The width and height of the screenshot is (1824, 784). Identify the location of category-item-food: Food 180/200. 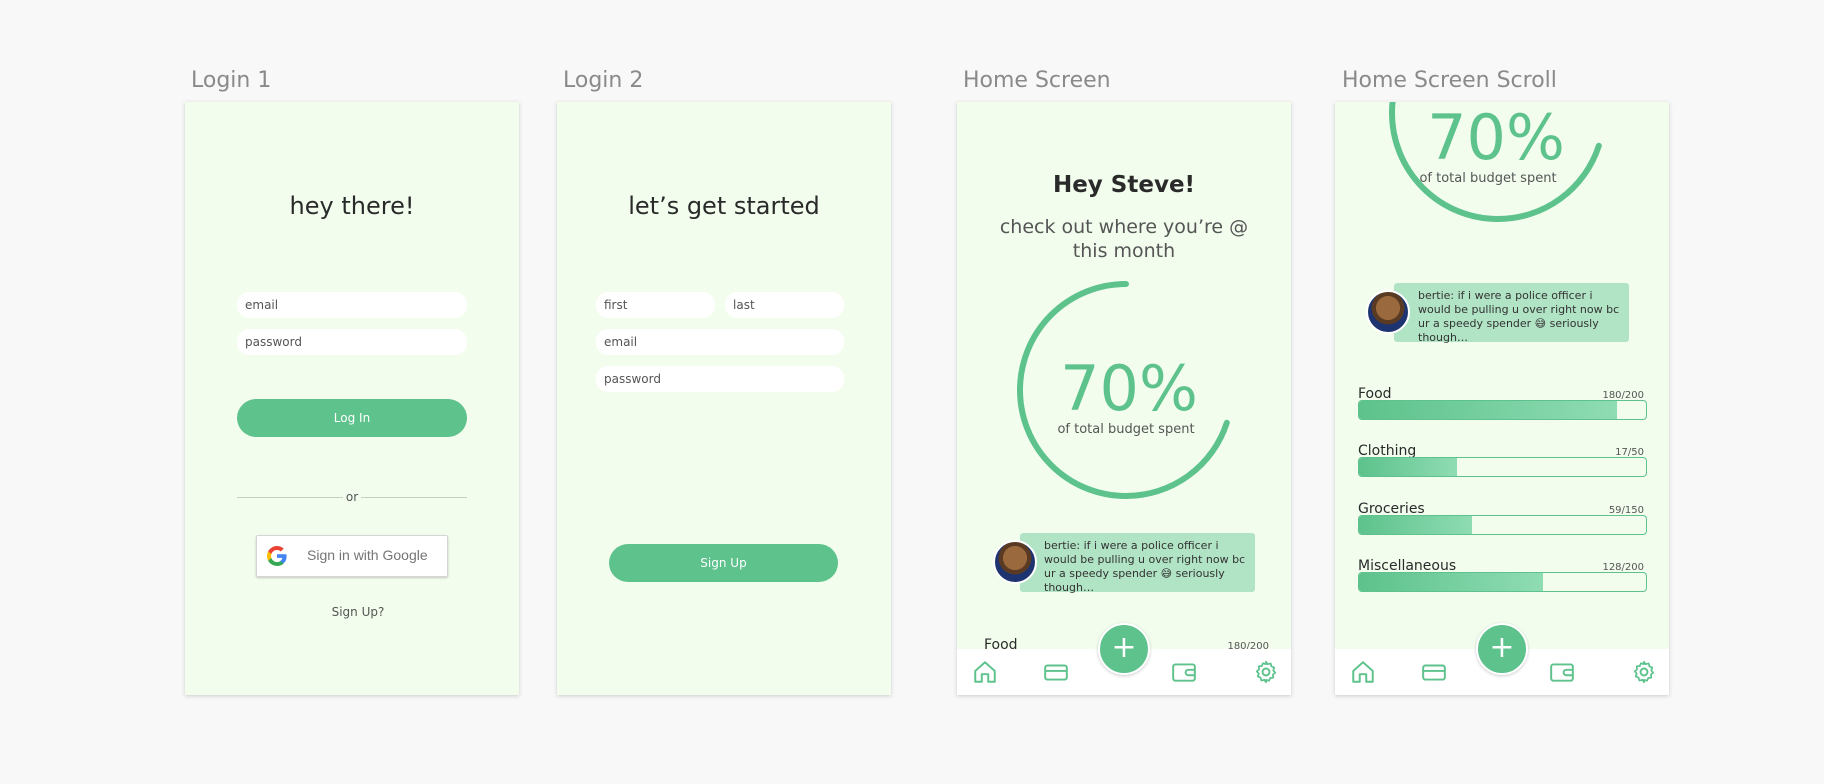
(1502, 406).